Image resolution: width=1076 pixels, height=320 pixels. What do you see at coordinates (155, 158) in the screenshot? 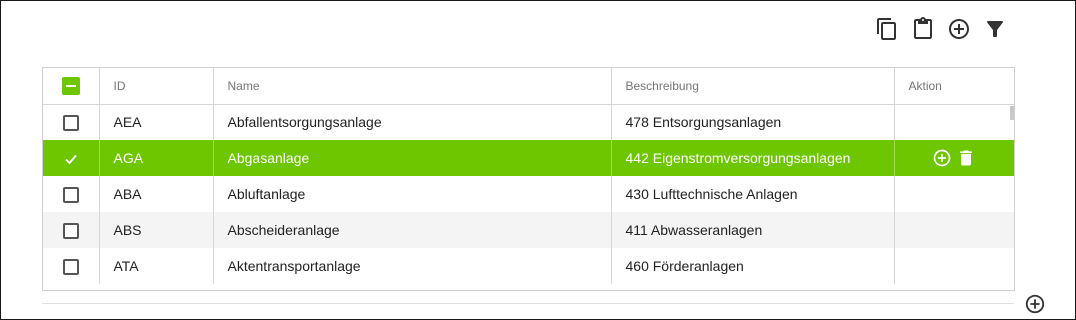
I see `cell-id: AGA` at bounding box center [155, 158].